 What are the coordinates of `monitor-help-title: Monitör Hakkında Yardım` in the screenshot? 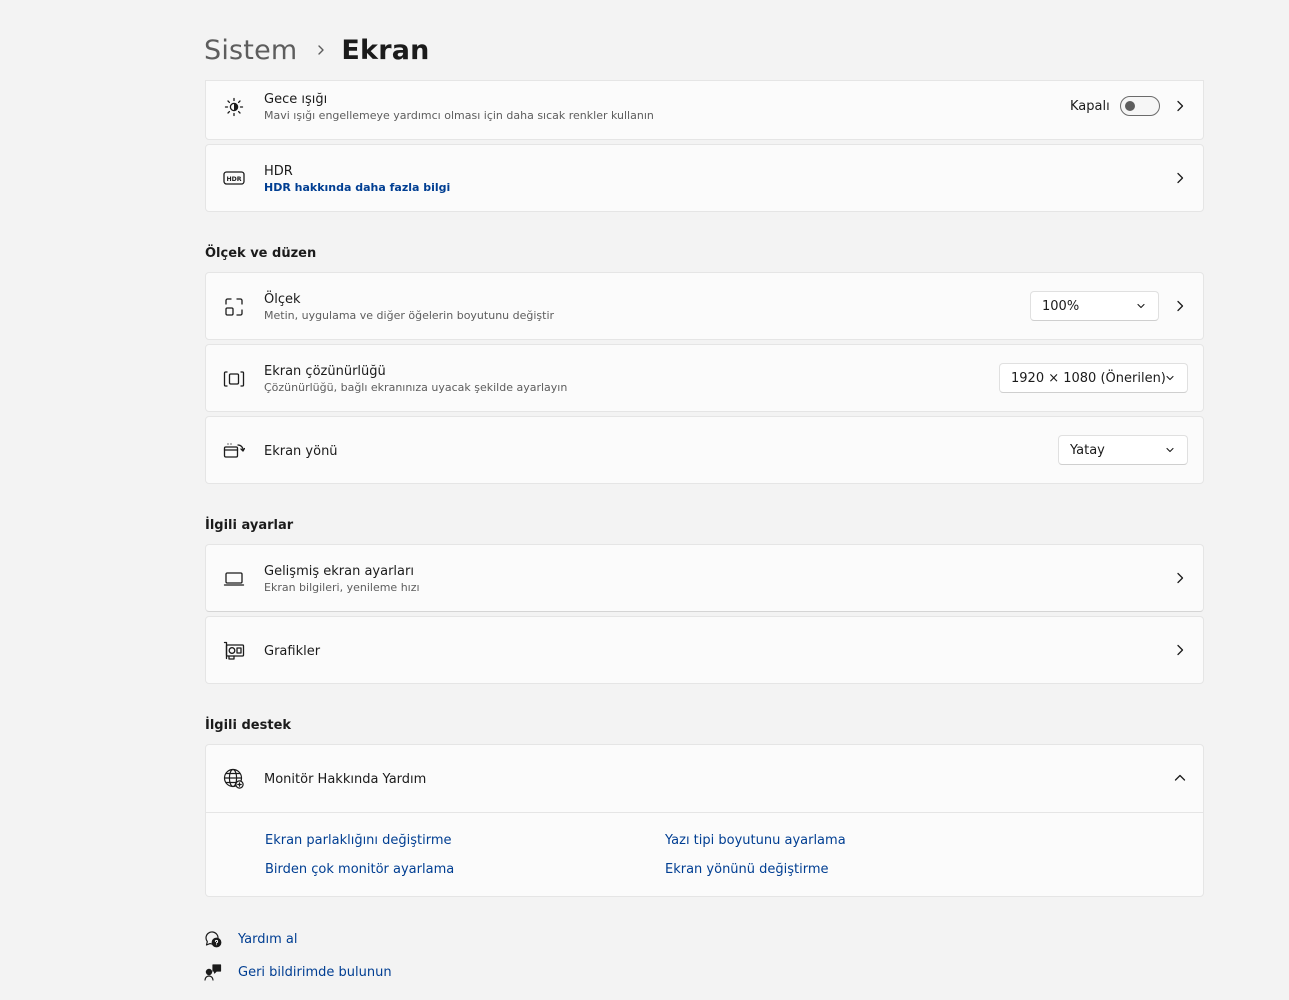 It's located at (345, 779).